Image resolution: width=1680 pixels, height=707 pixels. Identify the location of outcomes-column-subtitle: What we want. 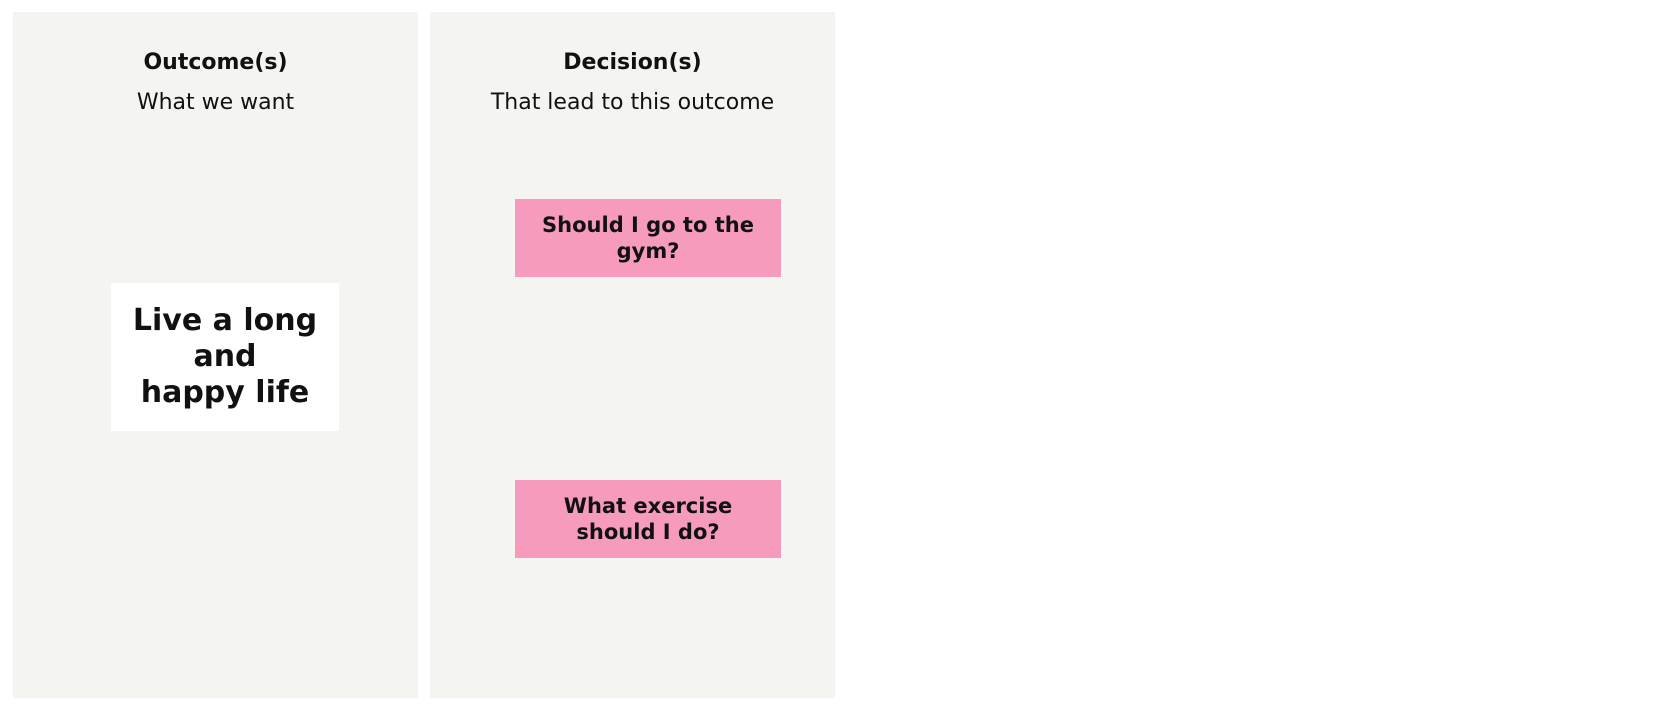
(215, 102).